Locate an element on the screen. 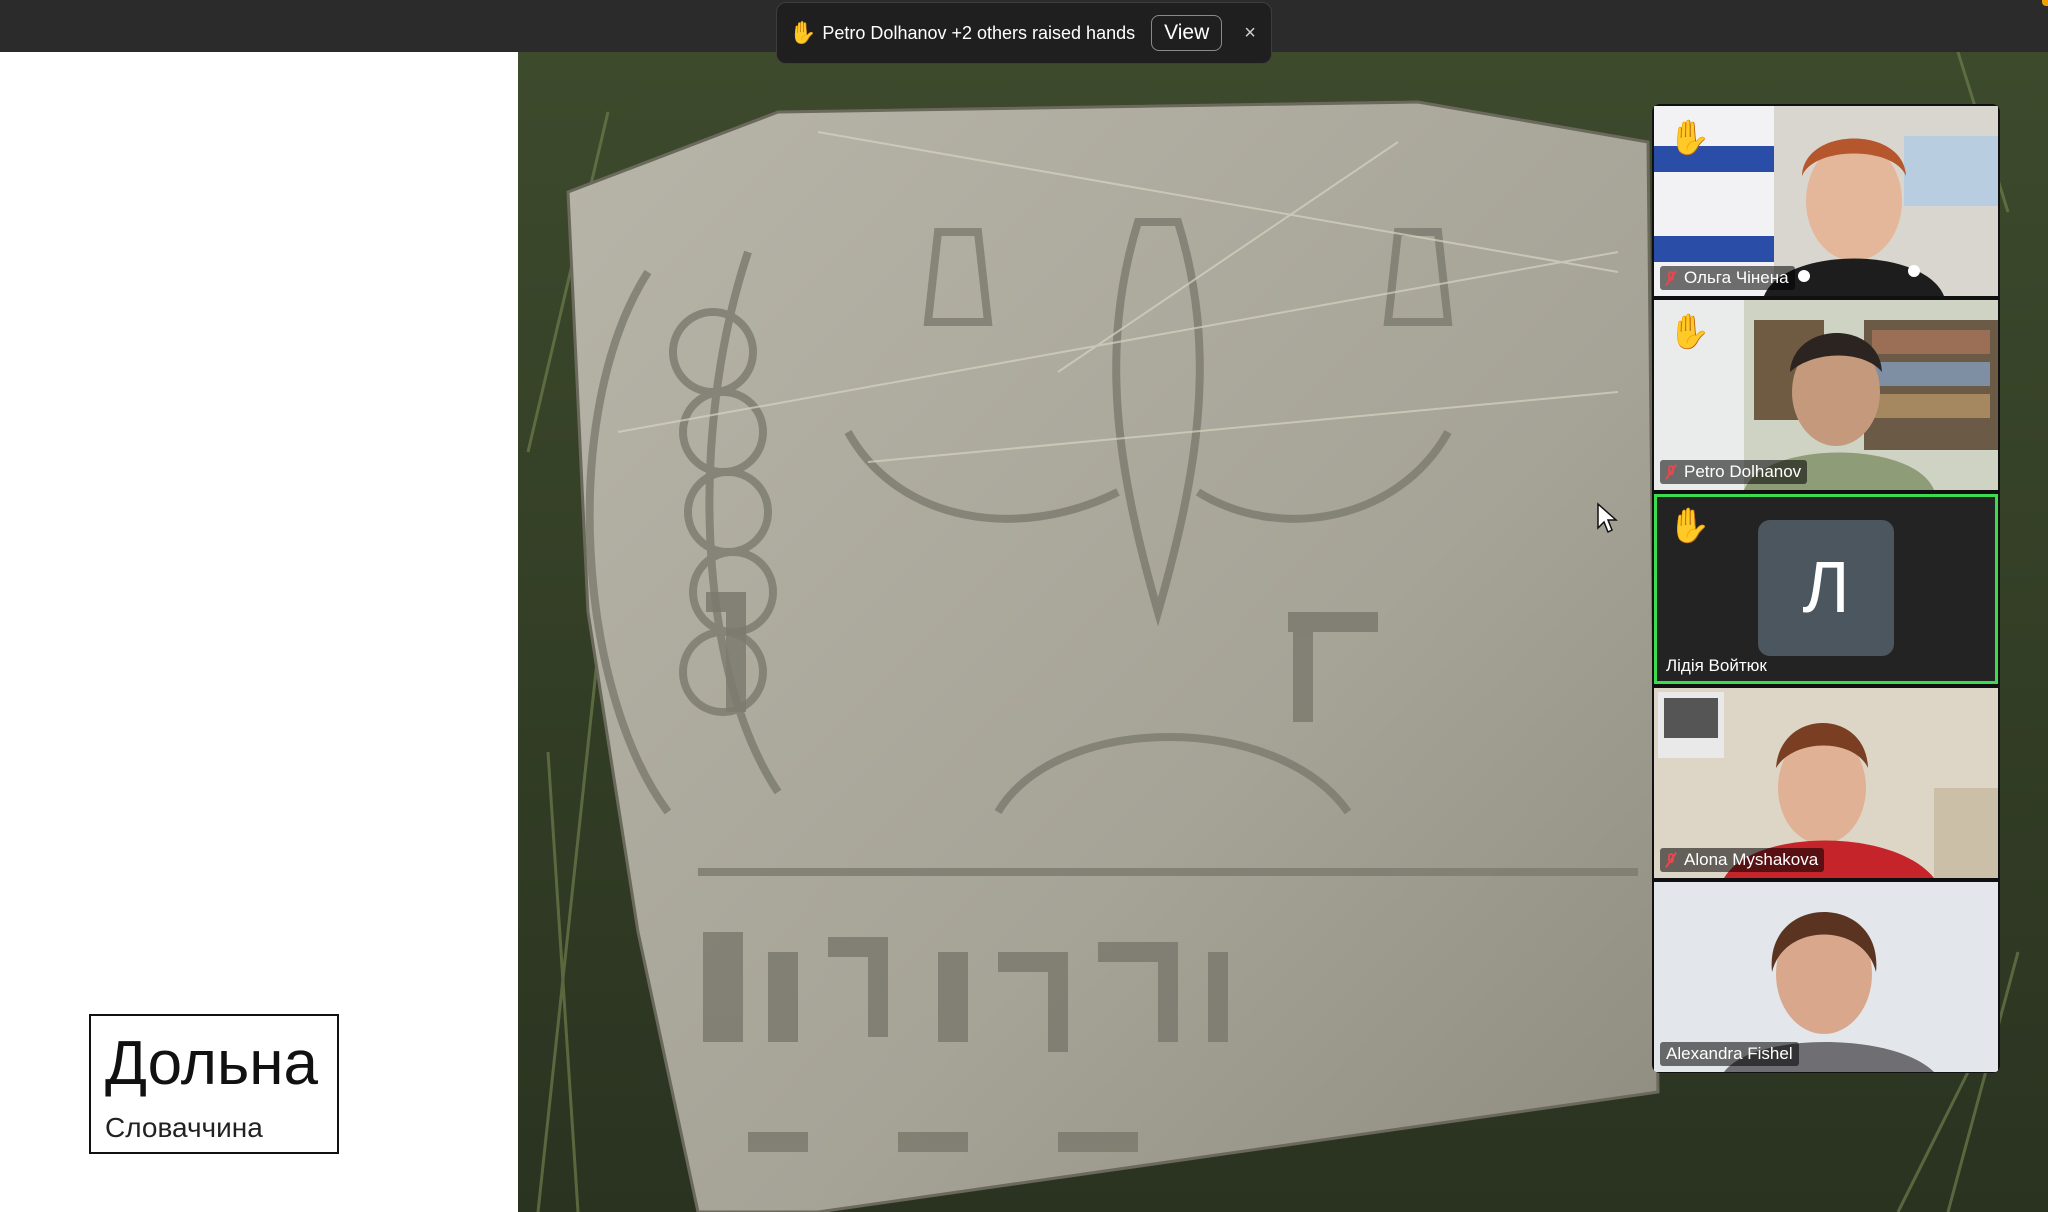 Image resolution: width=2048 pixels, height=1212 pixels. participant-tile-active-speaker: ✋ Л Лідія Войтюк is located at coordinates (1826, 589).